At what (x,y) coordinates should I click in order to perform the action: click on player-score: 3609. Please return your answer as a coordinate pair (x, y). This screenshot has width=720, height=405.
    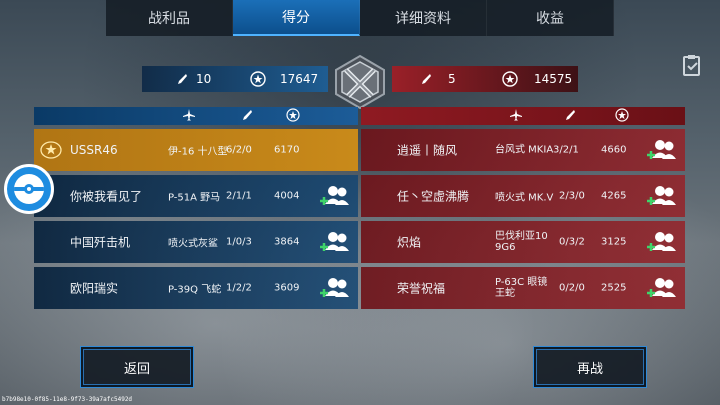
    Looking at the image, I should click on (287, 288).